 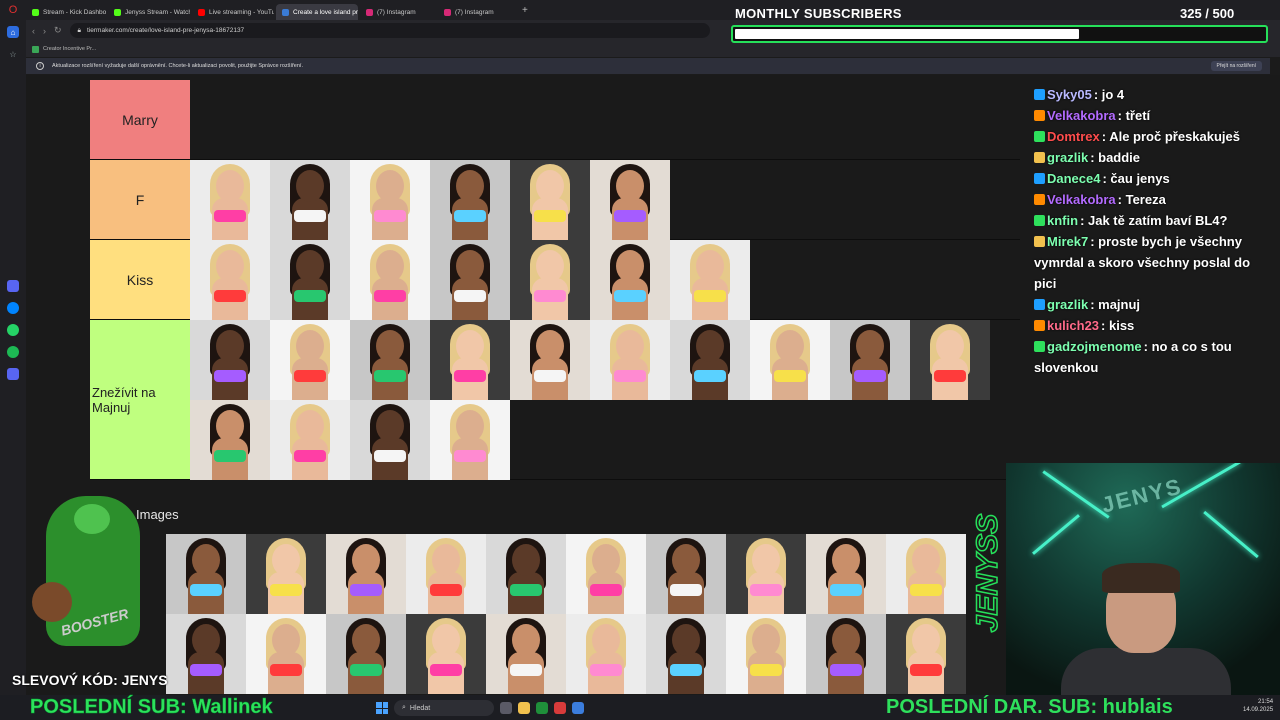 What do you see at coordinates (13, 32) in the screenshot?
I see `home-icon: ⌂` at bounding box center [13, 32].